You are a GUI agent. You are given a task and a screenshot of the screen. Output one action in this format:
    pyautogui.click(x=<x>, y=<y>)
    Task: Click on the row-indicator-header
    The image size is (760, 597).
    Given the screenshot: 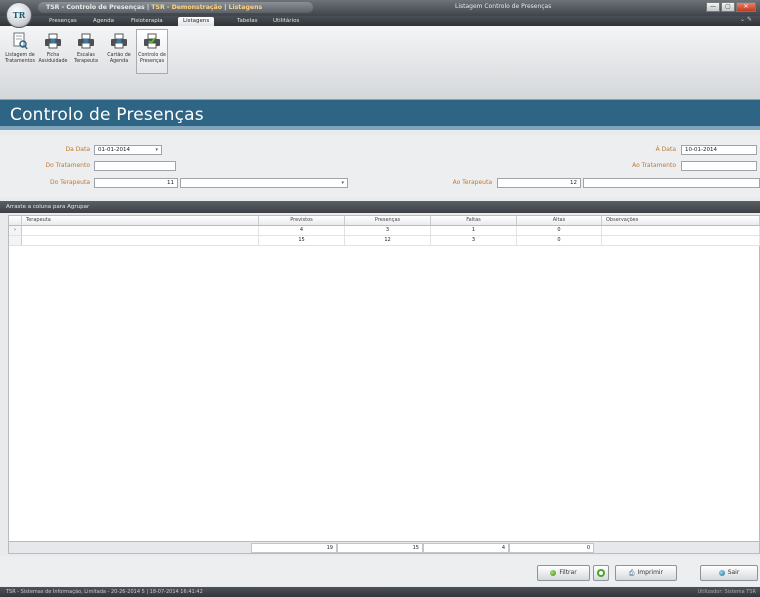 What is the action you would take?
    pyautogui.click(x=15, y=221)
    